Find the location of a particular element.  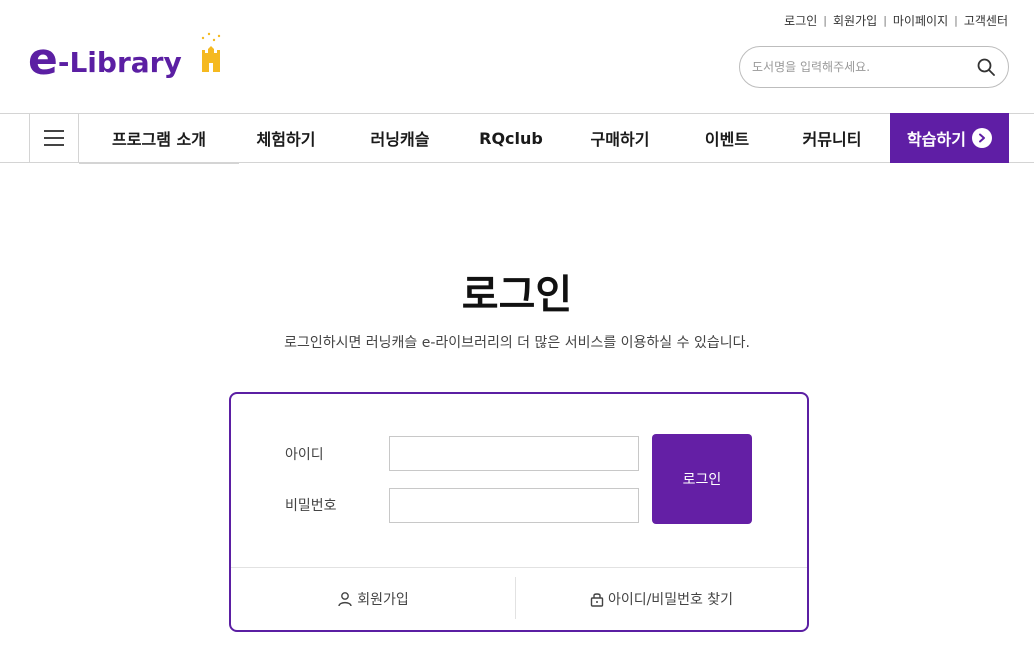

utility-links: 로그인 | 회원가입 | 마이페이지 | 고객센터 is located at coordinates (896, 20).